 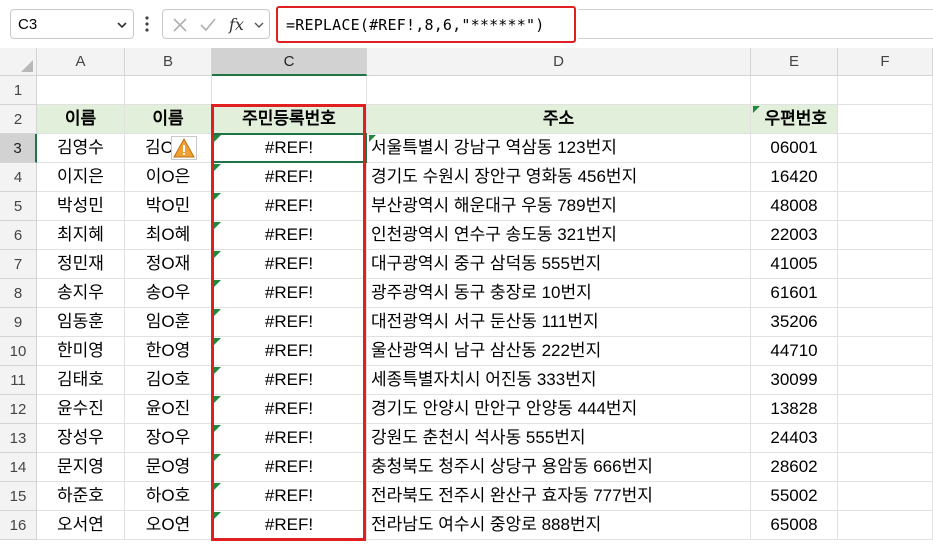 I want to click on cell-e-4: 16420, so click(x=794, y=177).